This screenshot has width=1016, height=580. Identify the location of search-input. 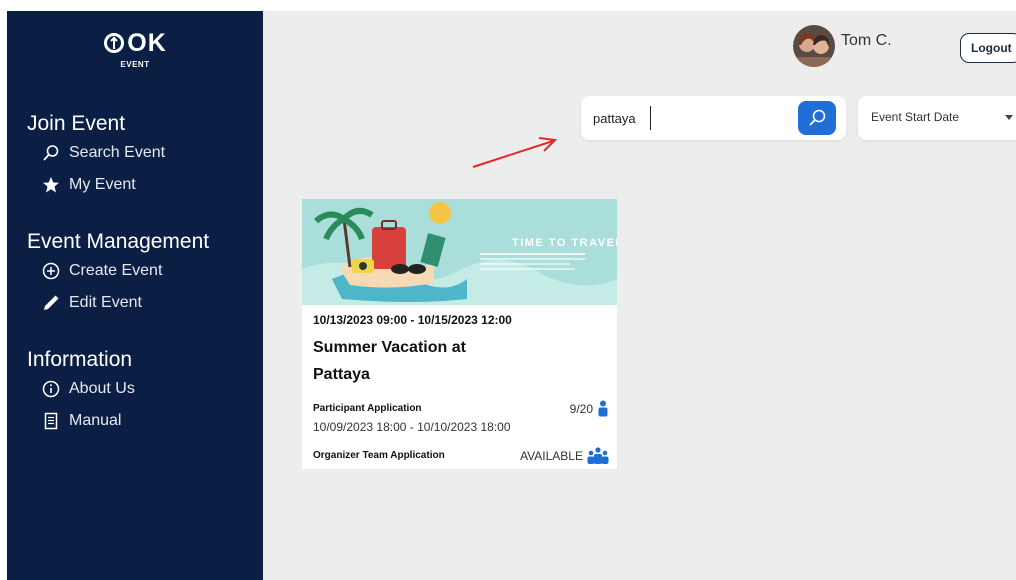
(622, 118).